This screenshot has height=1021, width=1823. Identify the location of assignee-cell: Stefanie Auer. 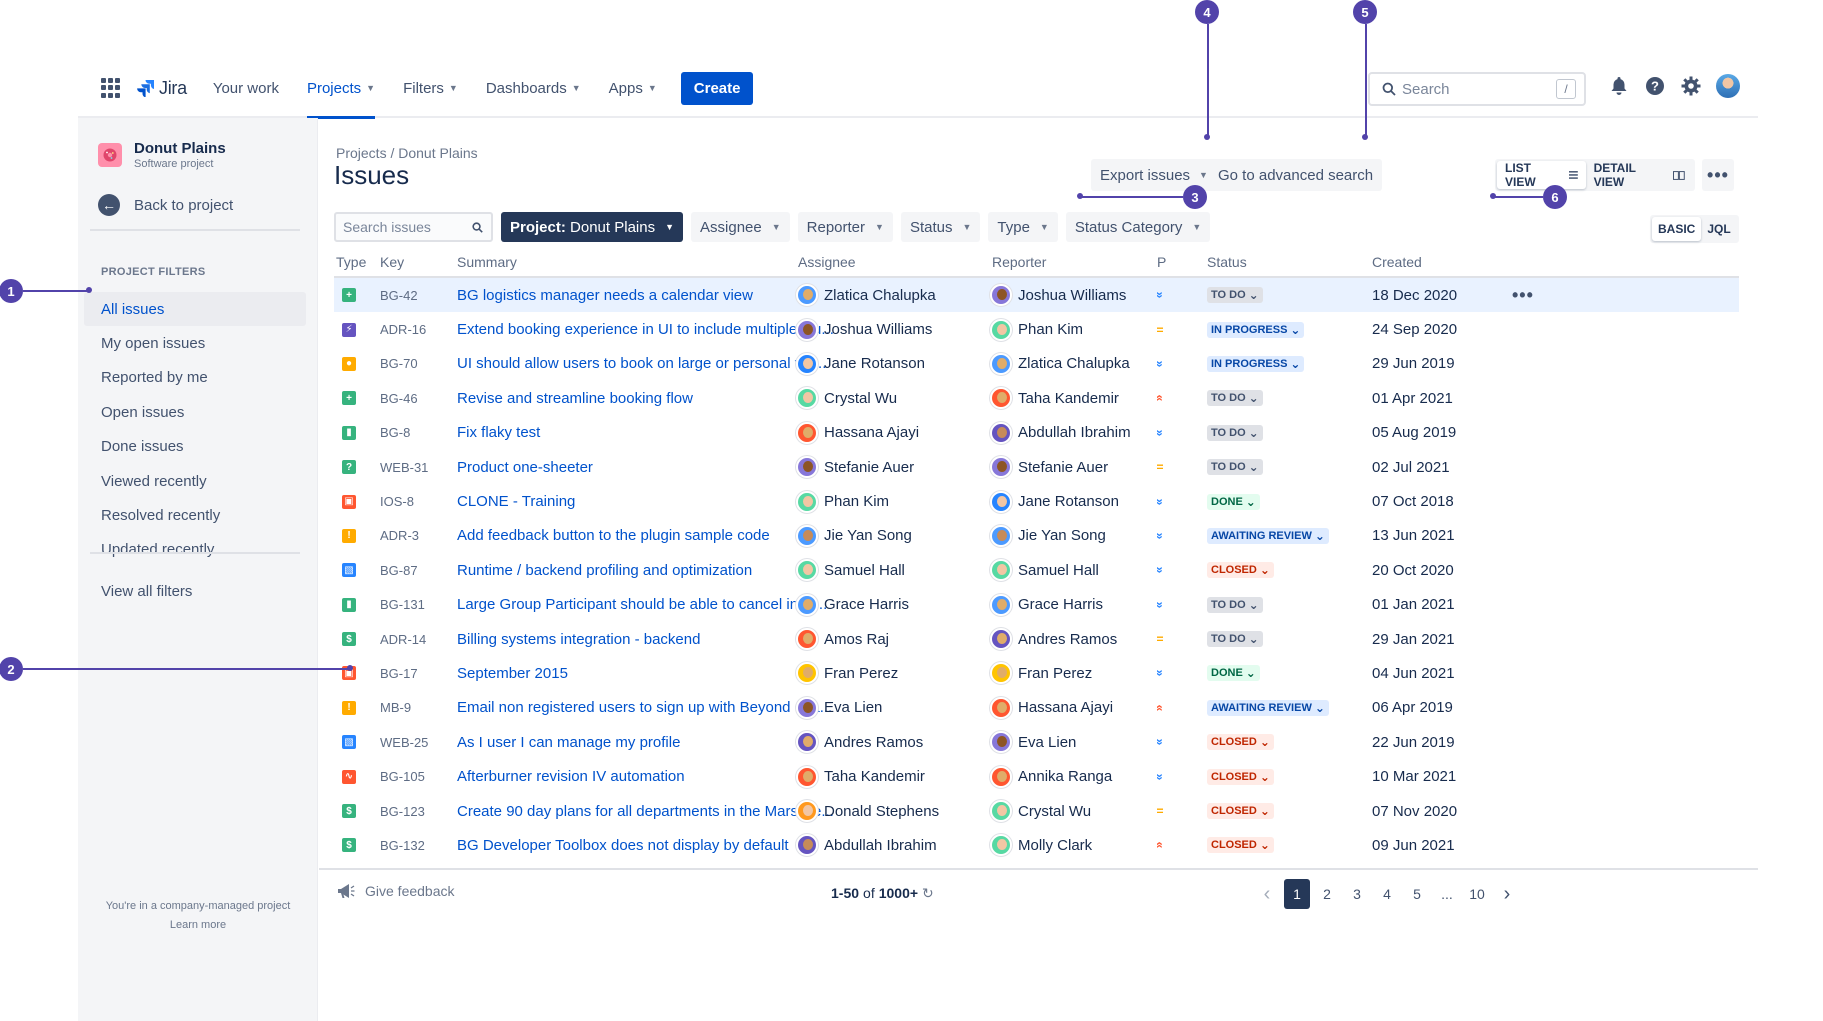
(855, 467).